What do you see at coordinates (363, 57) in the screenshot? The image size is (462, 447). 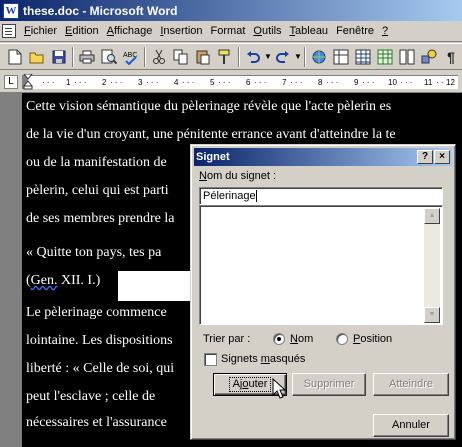 I see `insert-table-icon` at bounding box center [363, 57].